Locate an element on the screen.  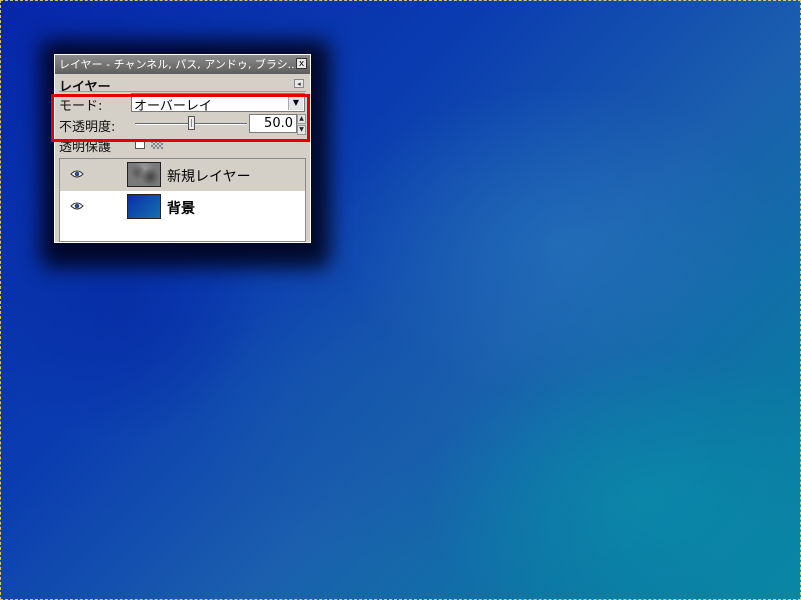
dock-titlebar: レイヤー - チャンネル, パス, アンドゥ, ブラシ... x is located at coordinates (182, 64).